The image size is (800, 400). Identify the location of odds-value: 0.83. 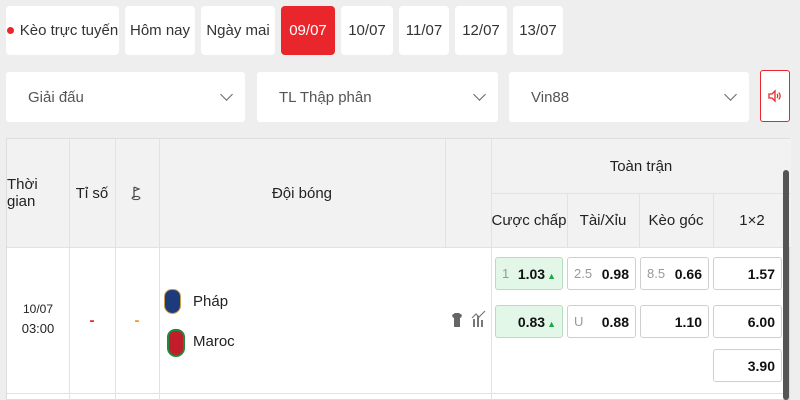
(531, 321).